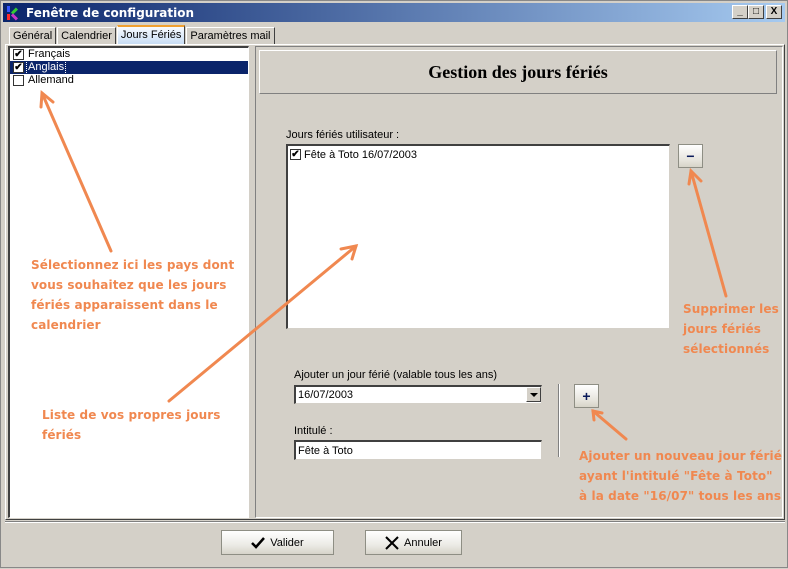 Image resolution: width=788 pixels, height=569 pixels. I want to click on annotation-own-list: Liste de vos propres jours fériés, so click(131, 425).